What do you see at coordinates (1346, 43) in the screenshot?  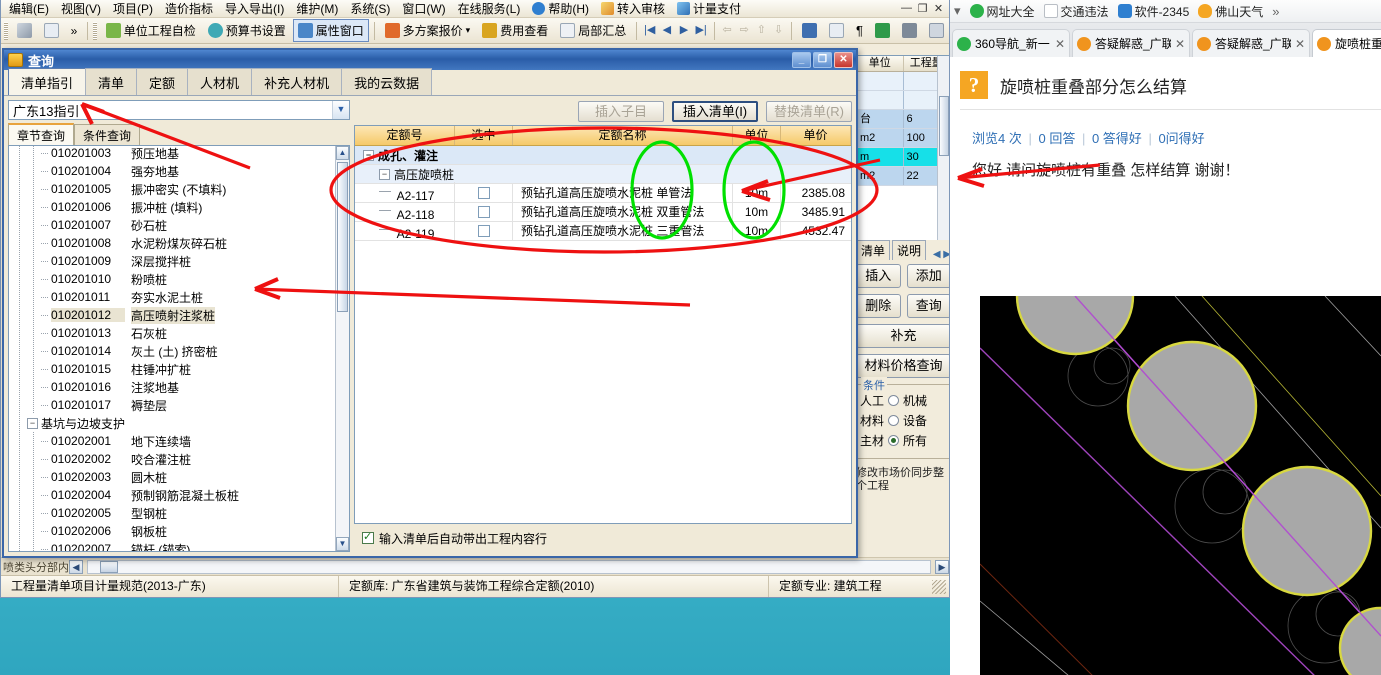 I see `browser-tab-active: 旋喷桩重叠部` at bounding box center [1346, 43].